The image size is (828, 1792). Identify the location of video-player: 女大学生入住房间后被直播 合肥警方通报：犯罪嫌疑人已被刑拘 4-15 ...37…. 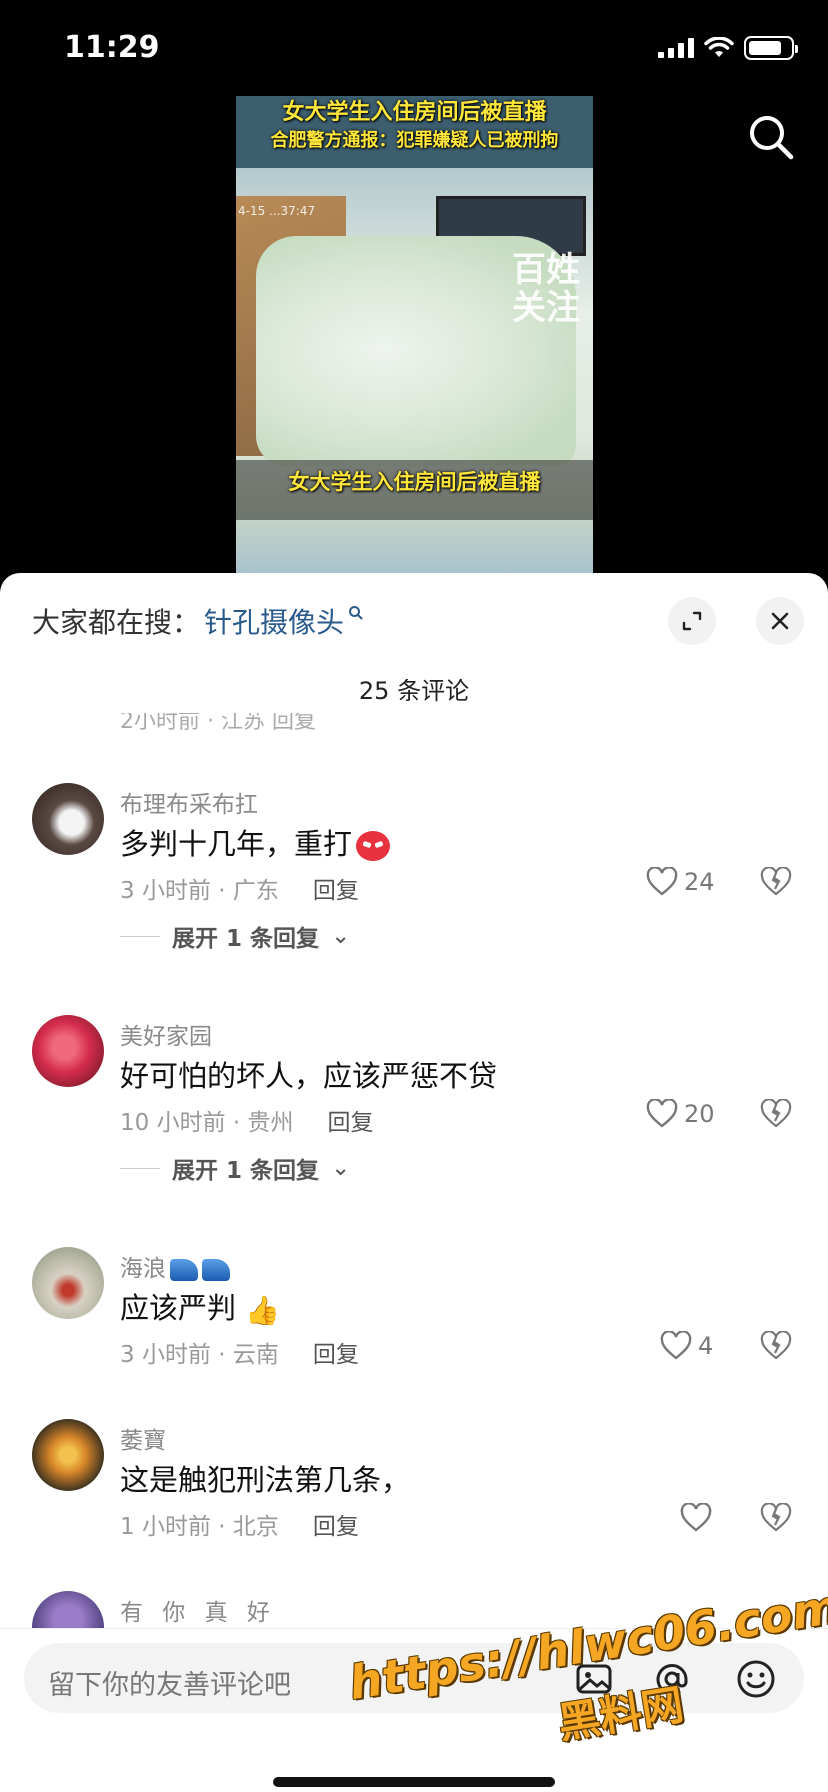
(414, 335).